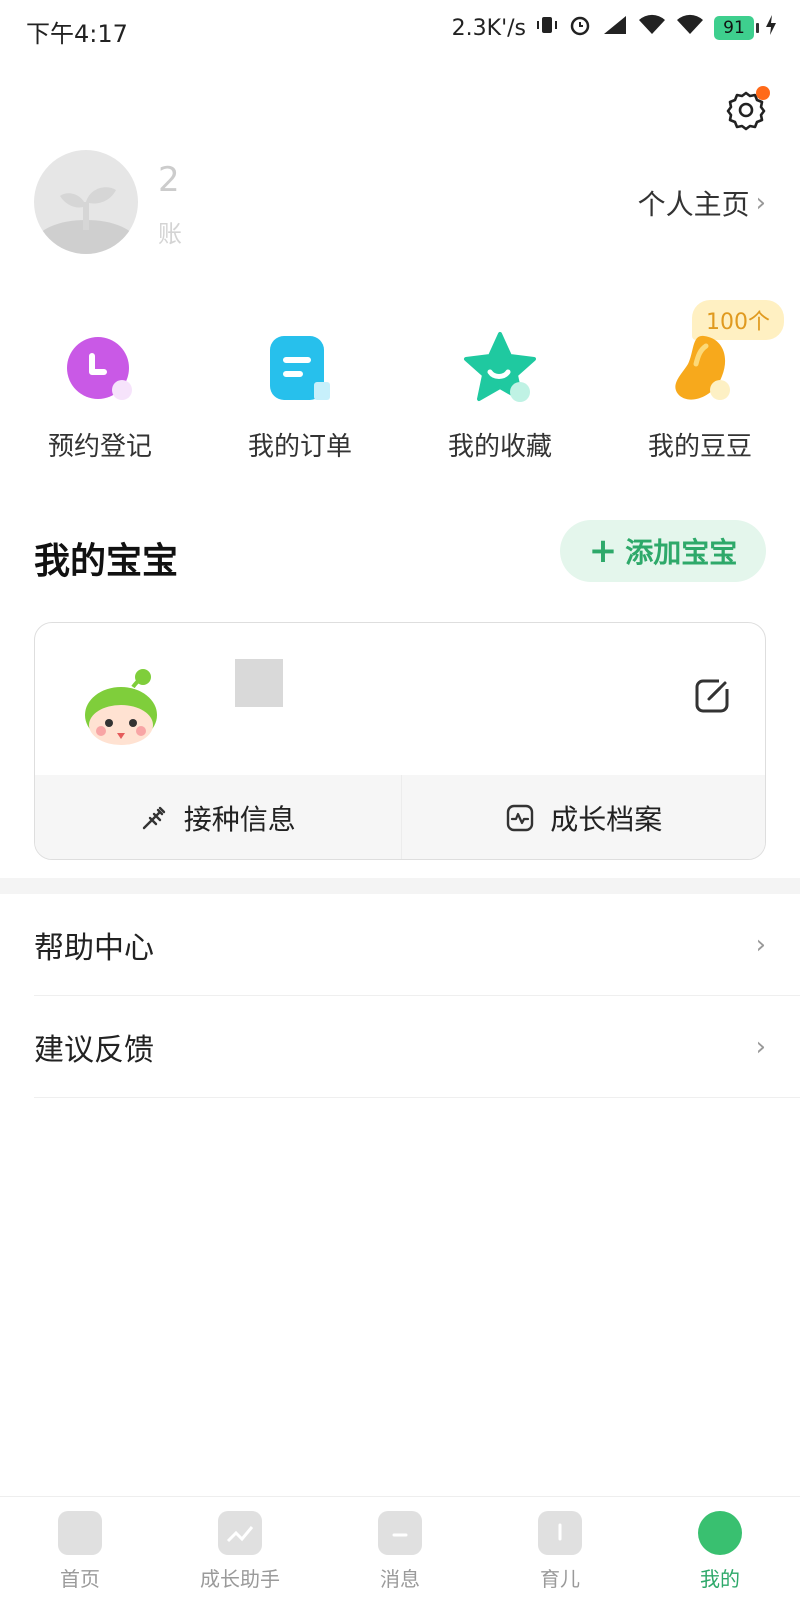  I want to click on vaccination-label: 接种信息, so click(239, 819).